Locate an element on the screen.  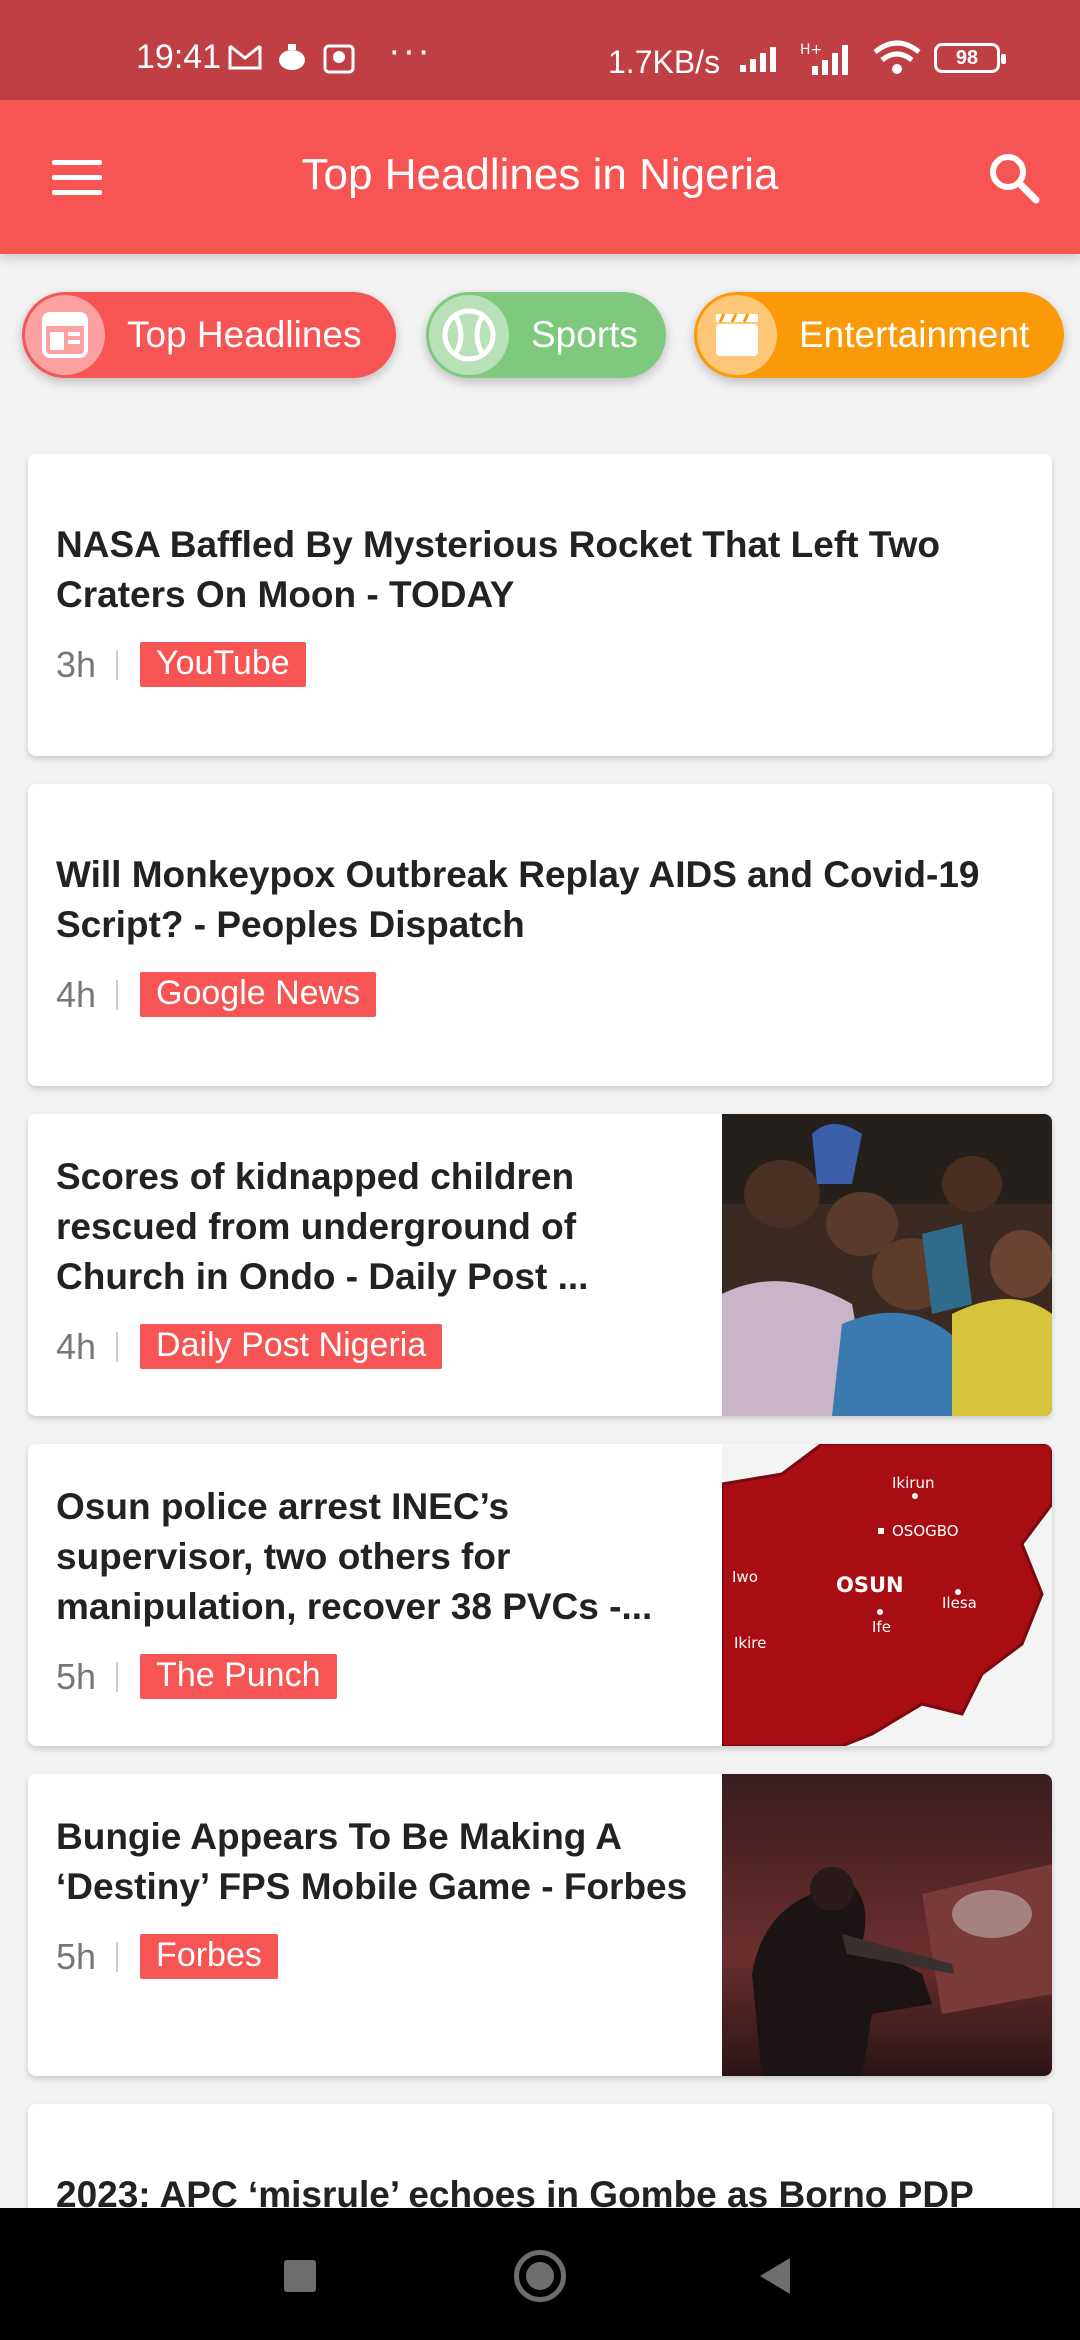
home-button is located at coordinates (540, 2276).